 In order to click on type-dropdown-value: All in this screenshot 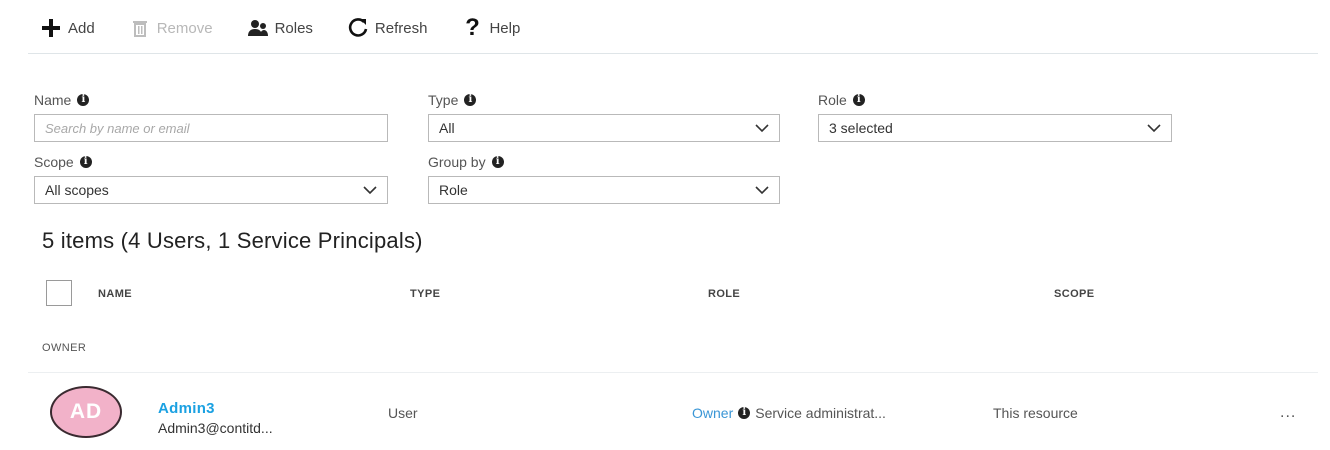, I will do `click(447, 128)`.